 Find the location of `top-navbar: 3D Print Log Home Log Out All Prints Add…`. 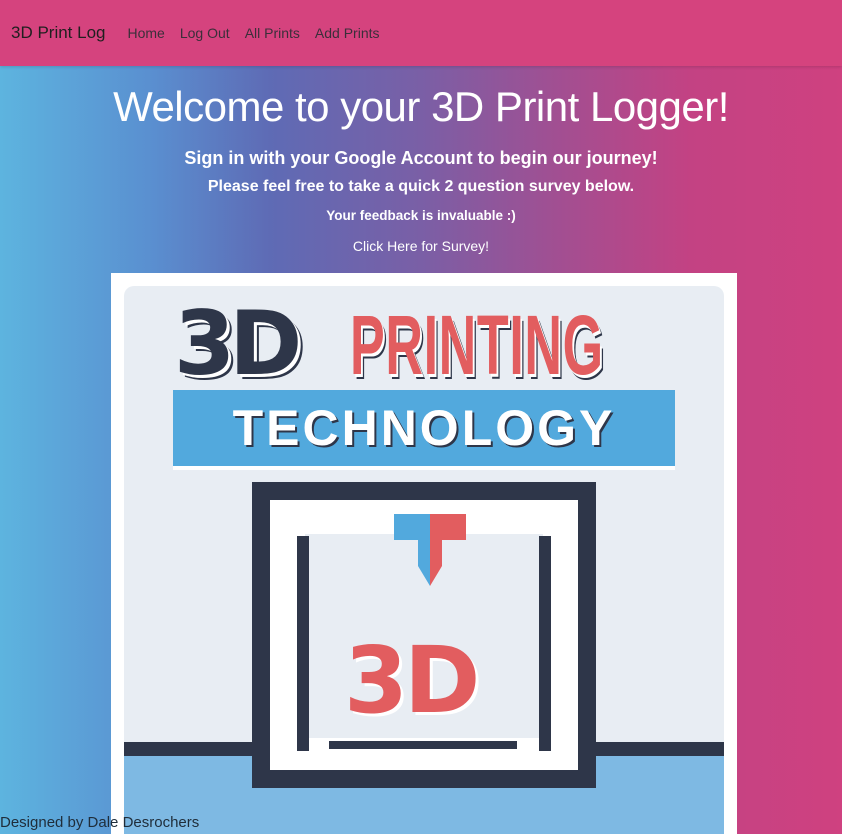

top-navbar: 3D Print Log Home Log Out All Prints Add… is located at coordinates (421, 33).